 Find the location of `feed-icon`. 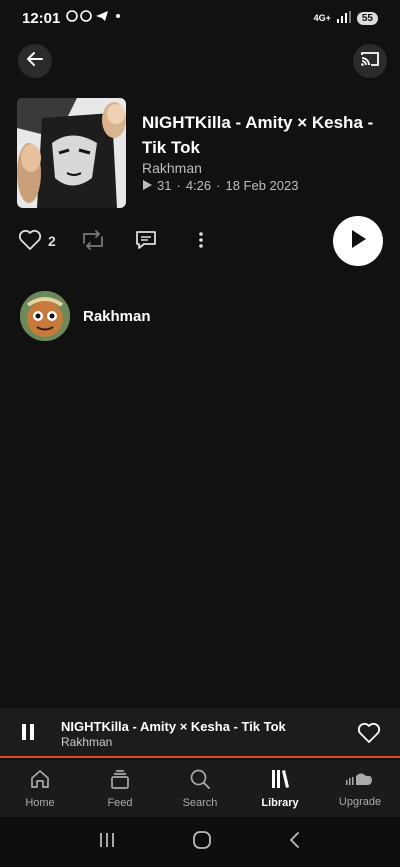

feed-icon is located at coordinates (120, 780).